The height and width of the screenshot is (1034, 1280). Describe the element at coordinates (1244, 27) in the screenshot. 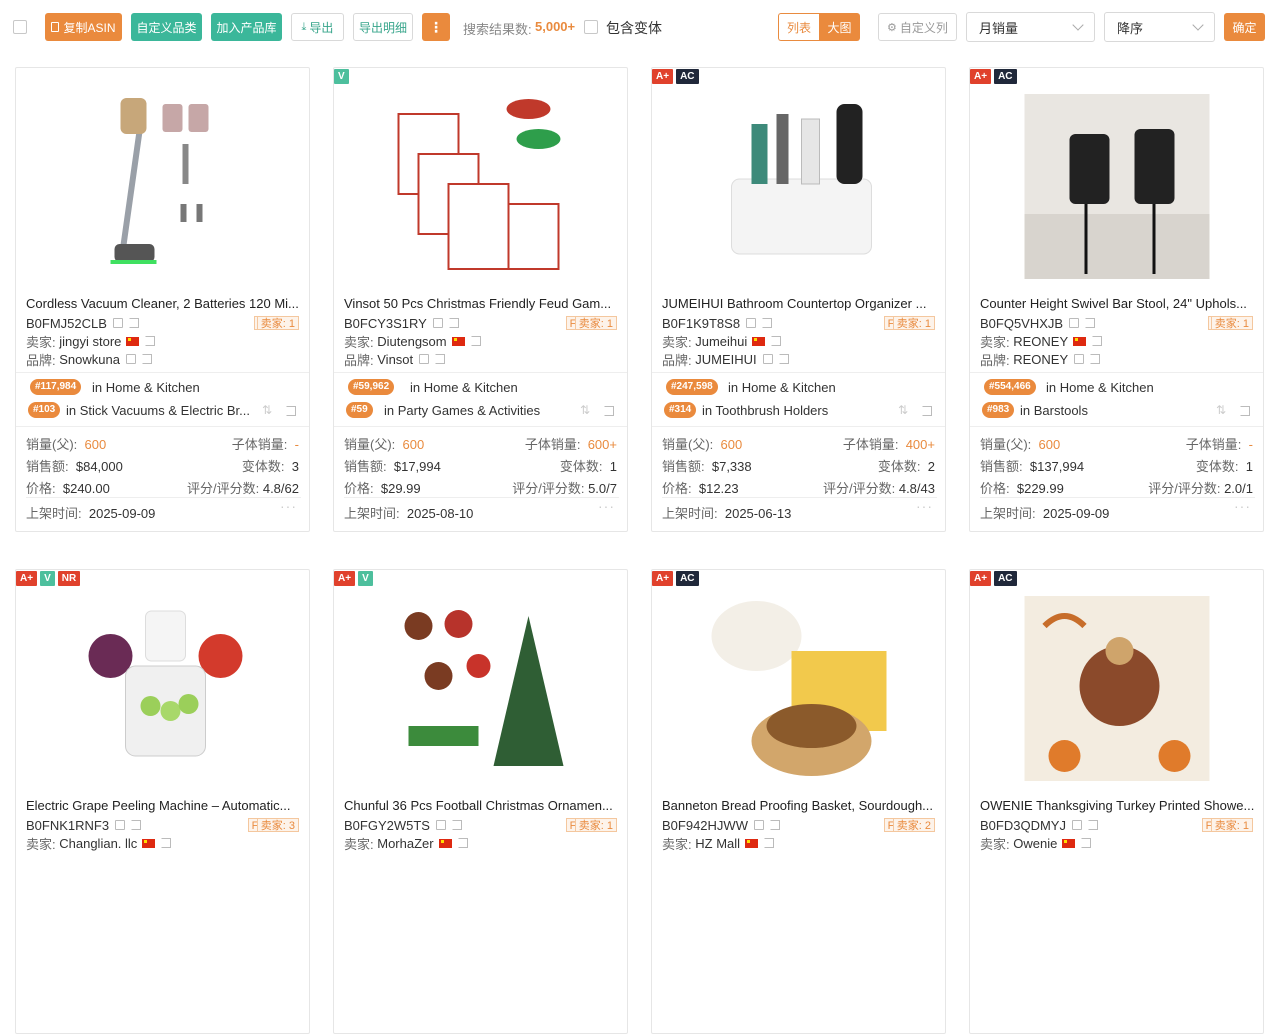

I see `confirm-button: 确定` at that location.